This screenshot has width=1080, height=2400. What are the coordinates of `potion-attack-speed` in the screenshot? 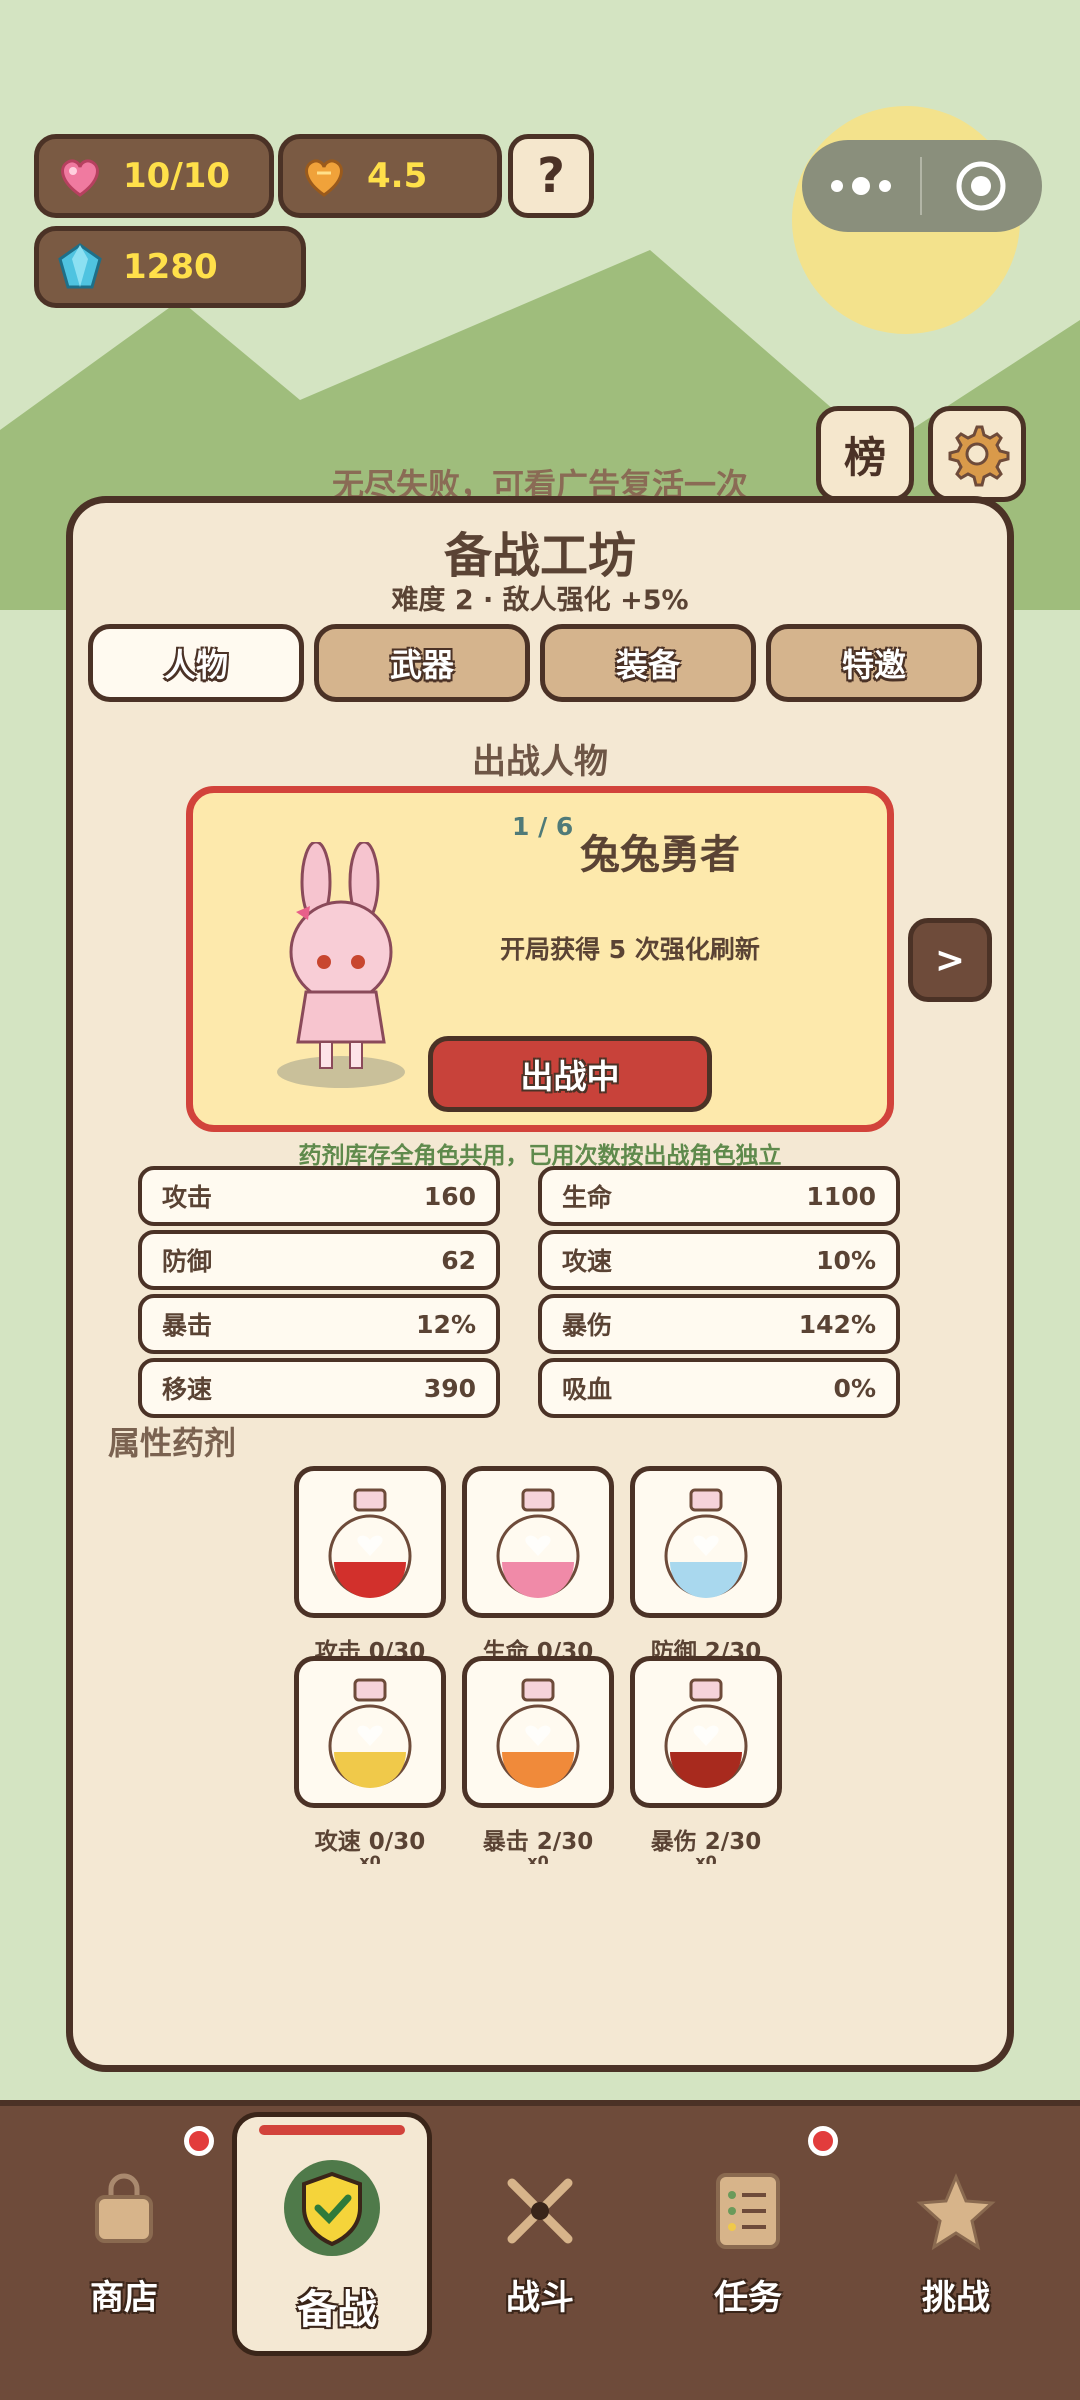 It's located at (370, 1732).